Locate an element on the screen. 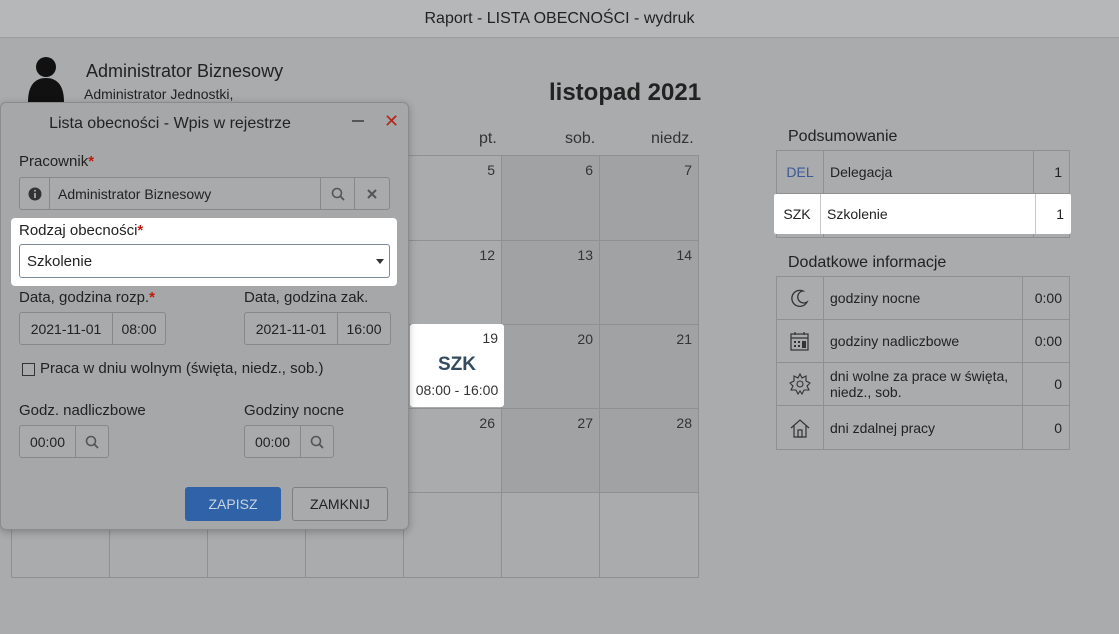 The height and width of the screenshot is (634, 1119). calendar-cell: 27 is located at coordinates (551, 451).